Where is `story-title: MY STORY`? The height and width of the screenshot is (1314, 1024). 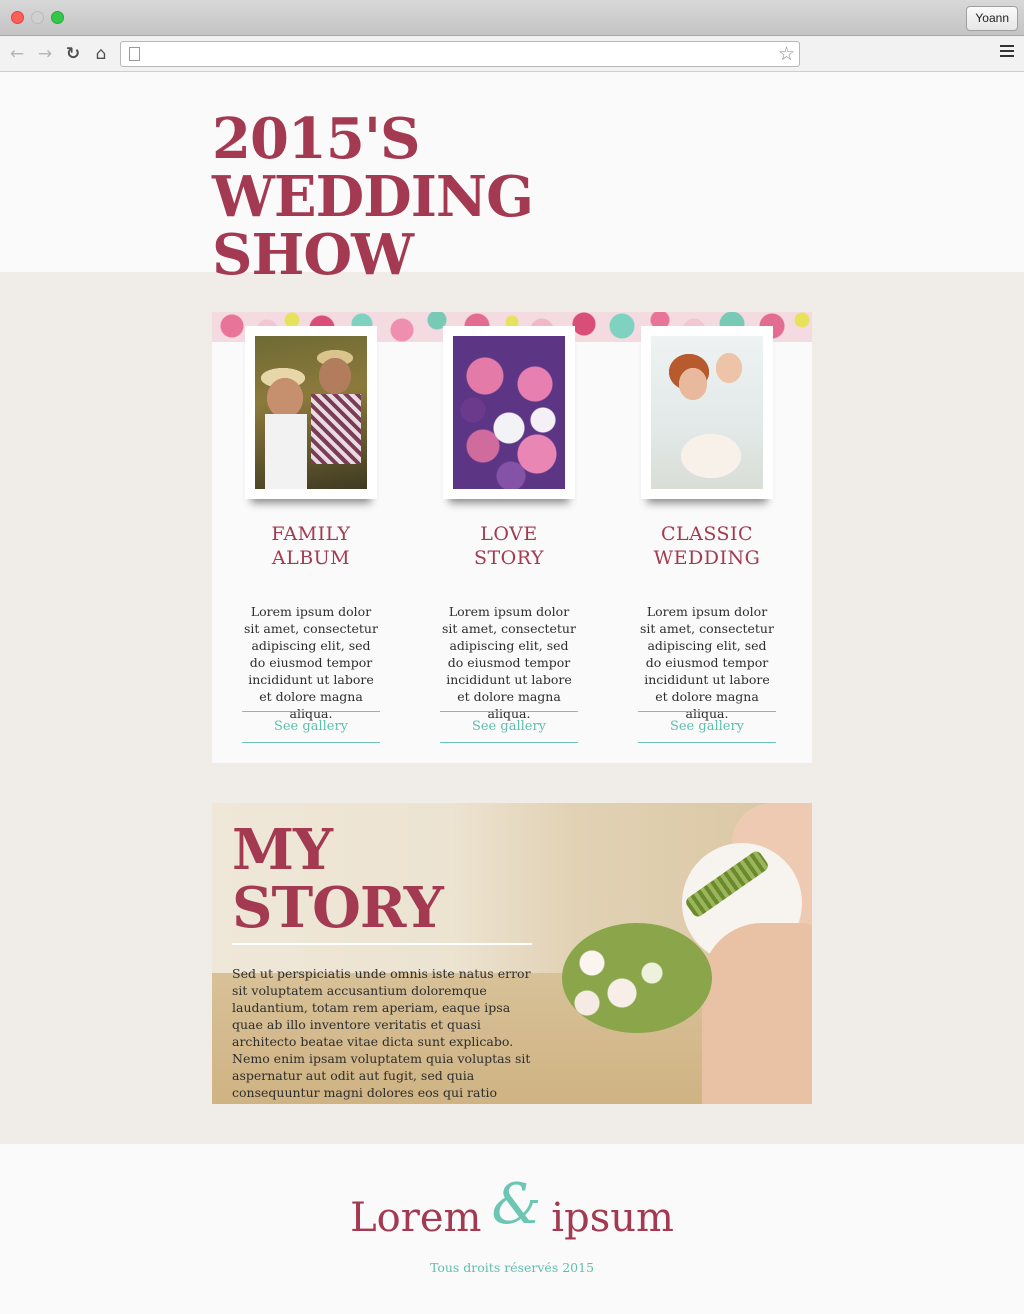 story-title: MY STORY is located at coordinates (338, 879).